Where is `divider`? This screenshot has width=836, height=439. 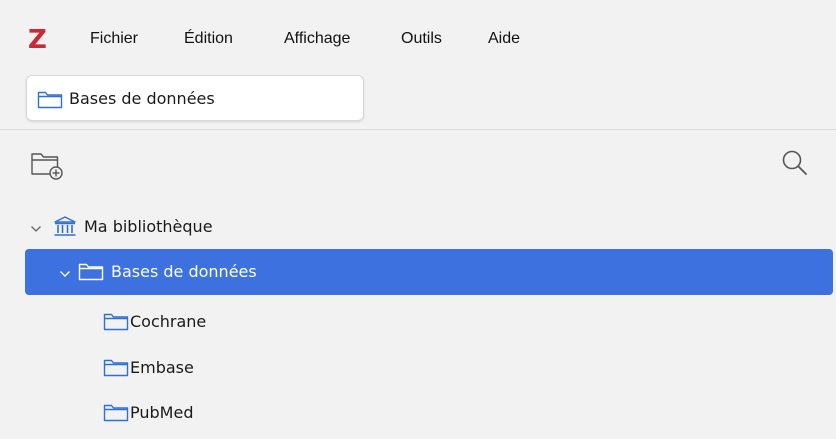
divider is located at coordinates (418, 129).